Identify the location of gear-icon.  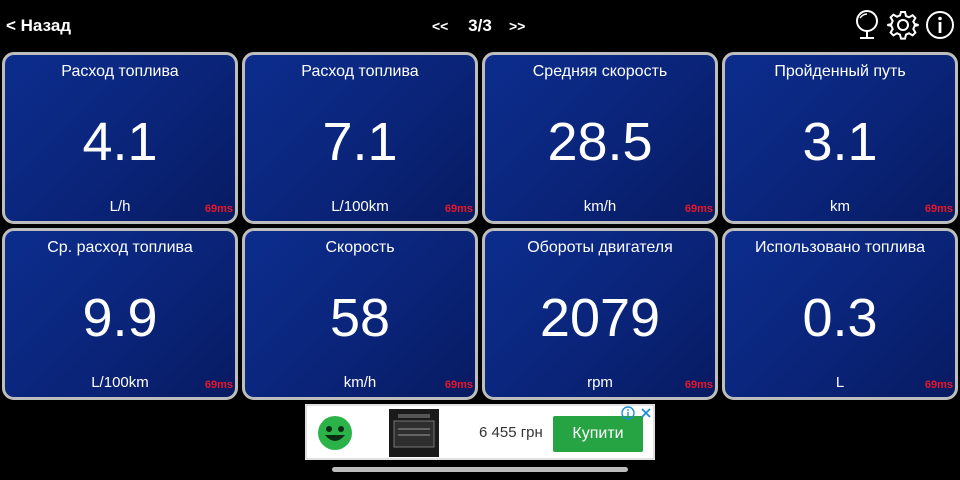
(903, 25).